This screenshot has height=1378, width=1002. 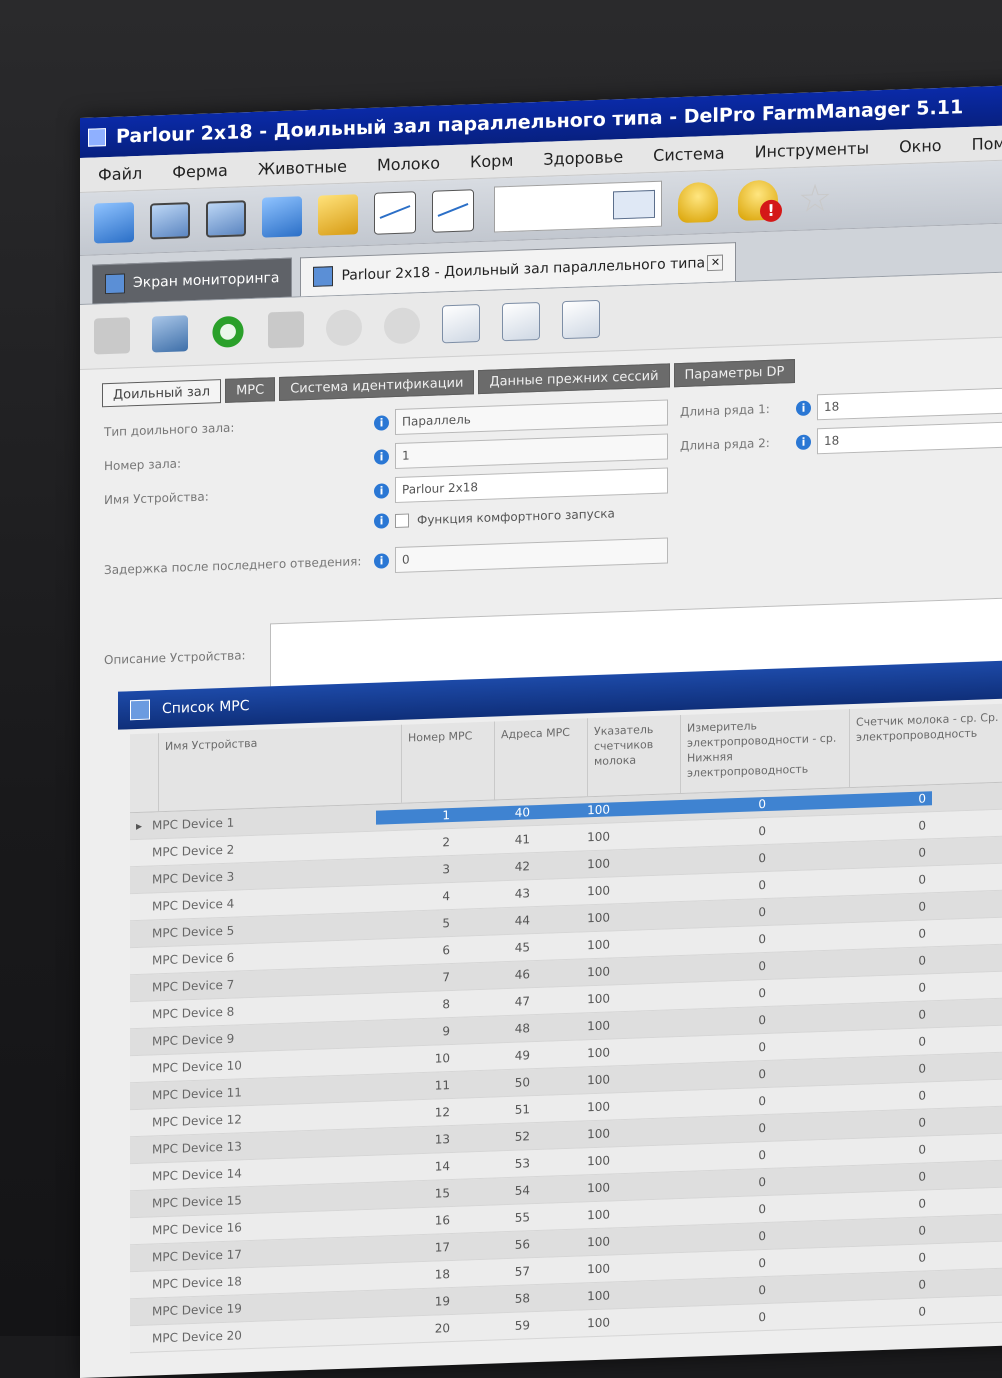 What do you see at coordinates (416, 897) in the screenshot?
I see `cell-mpc-number: 4` at bounding box center [416, 897].